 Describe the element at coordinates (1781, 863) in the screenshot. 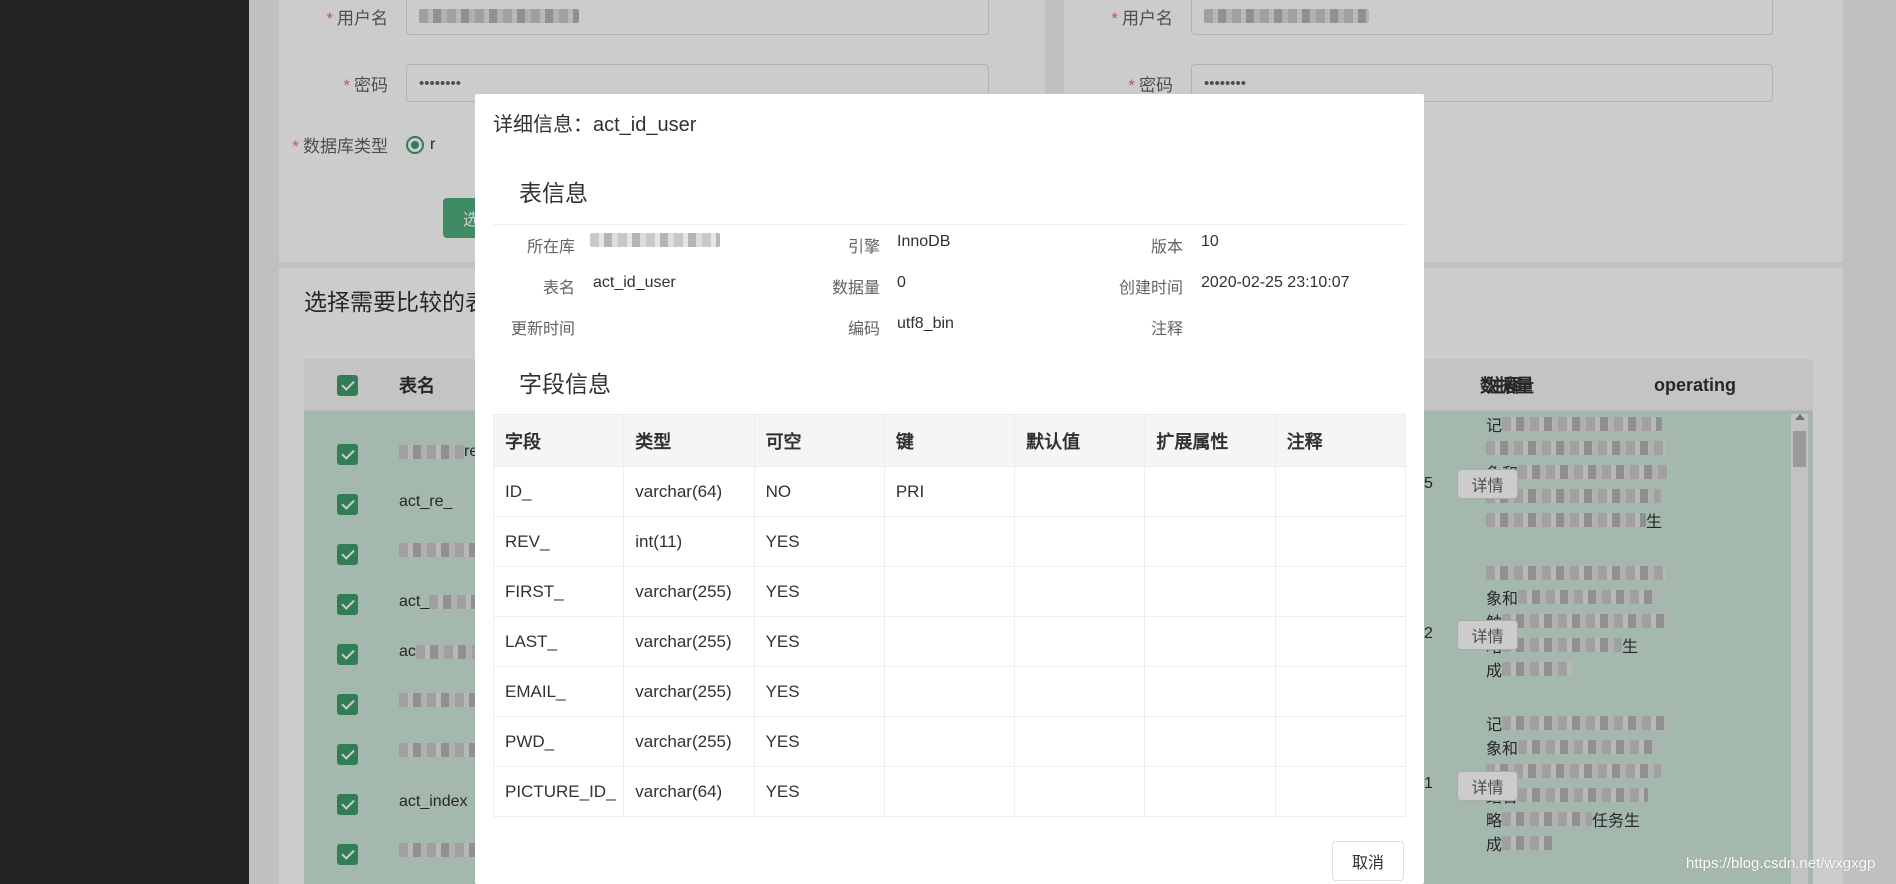

I see `watermark: https://blog.csdn.net/wxgxgp` at that location.